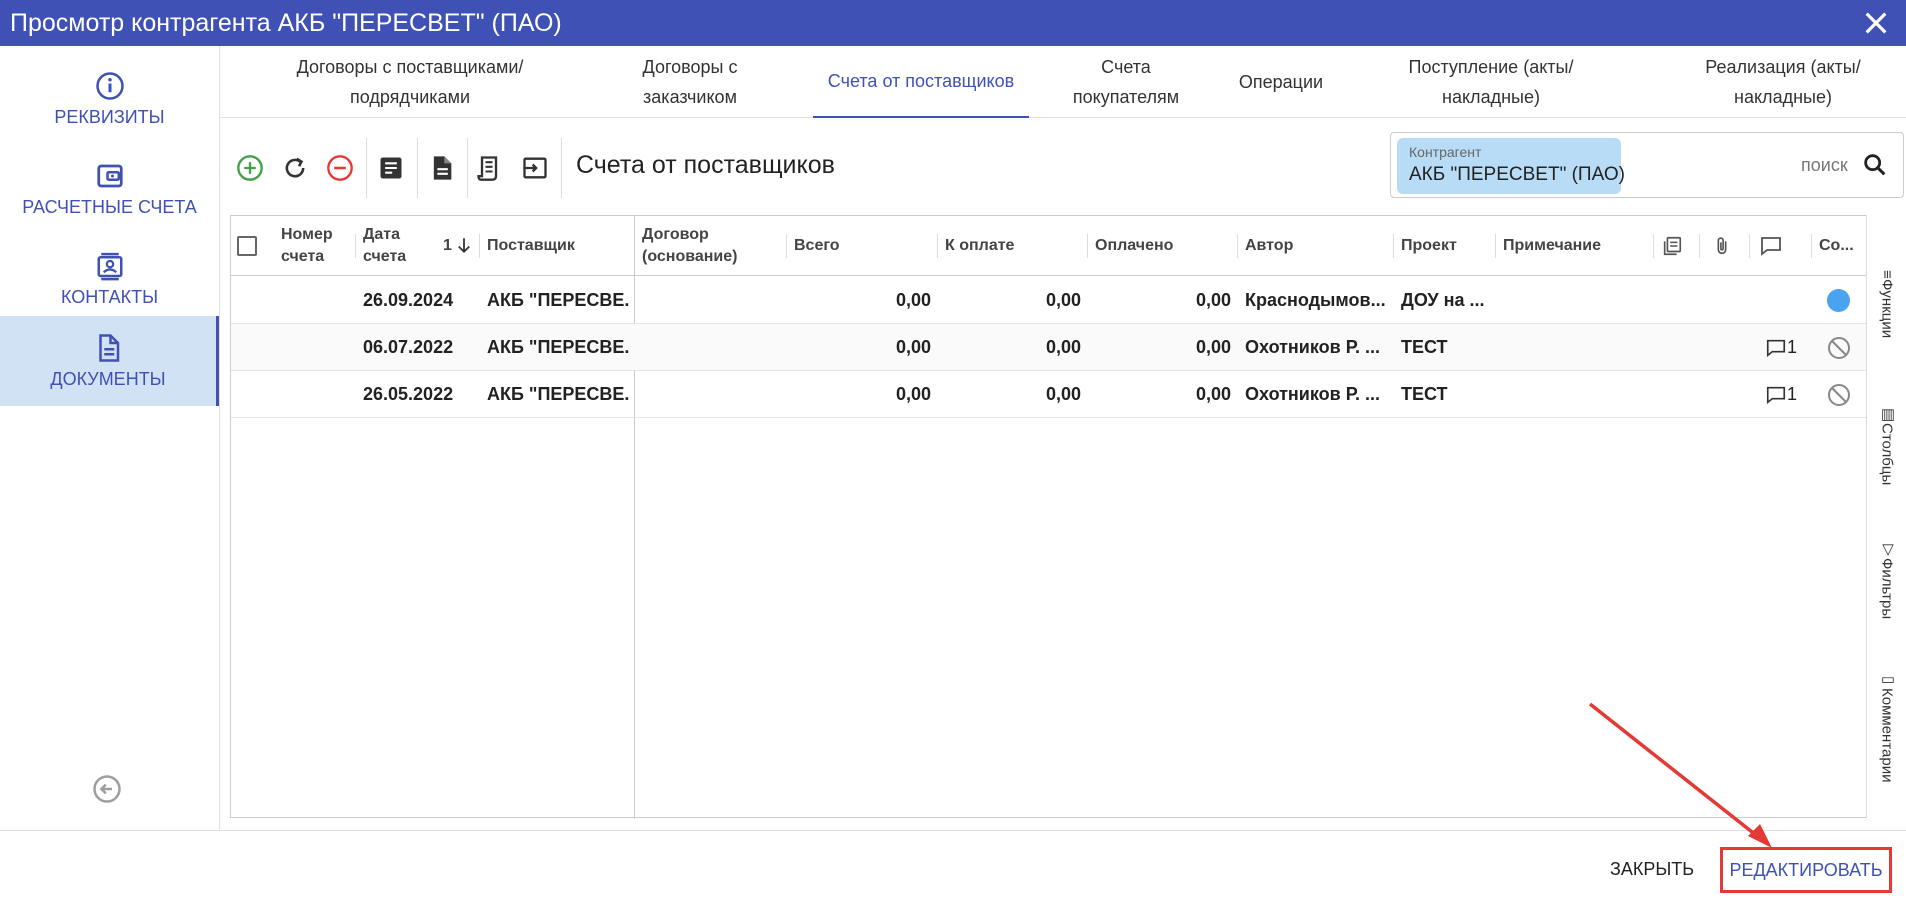  I want to click on col-header-total: Всего, so click(858, 246).